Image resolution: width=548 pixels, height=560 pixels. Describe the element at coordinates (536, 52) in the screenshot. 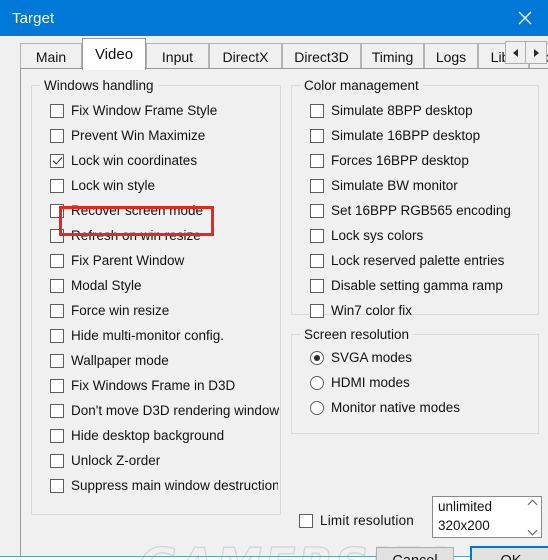

I see `tab-scroll-next-button` at that location.